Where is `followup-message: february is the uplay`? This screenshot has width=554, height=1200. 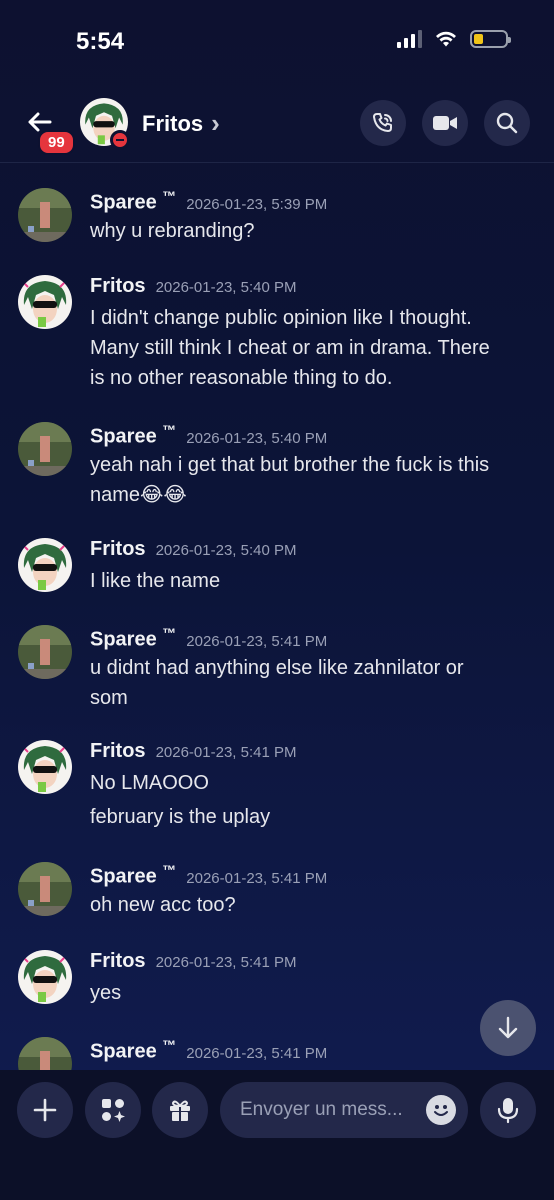 followup-message: february is the uplay is located at coordinates (180, 817).